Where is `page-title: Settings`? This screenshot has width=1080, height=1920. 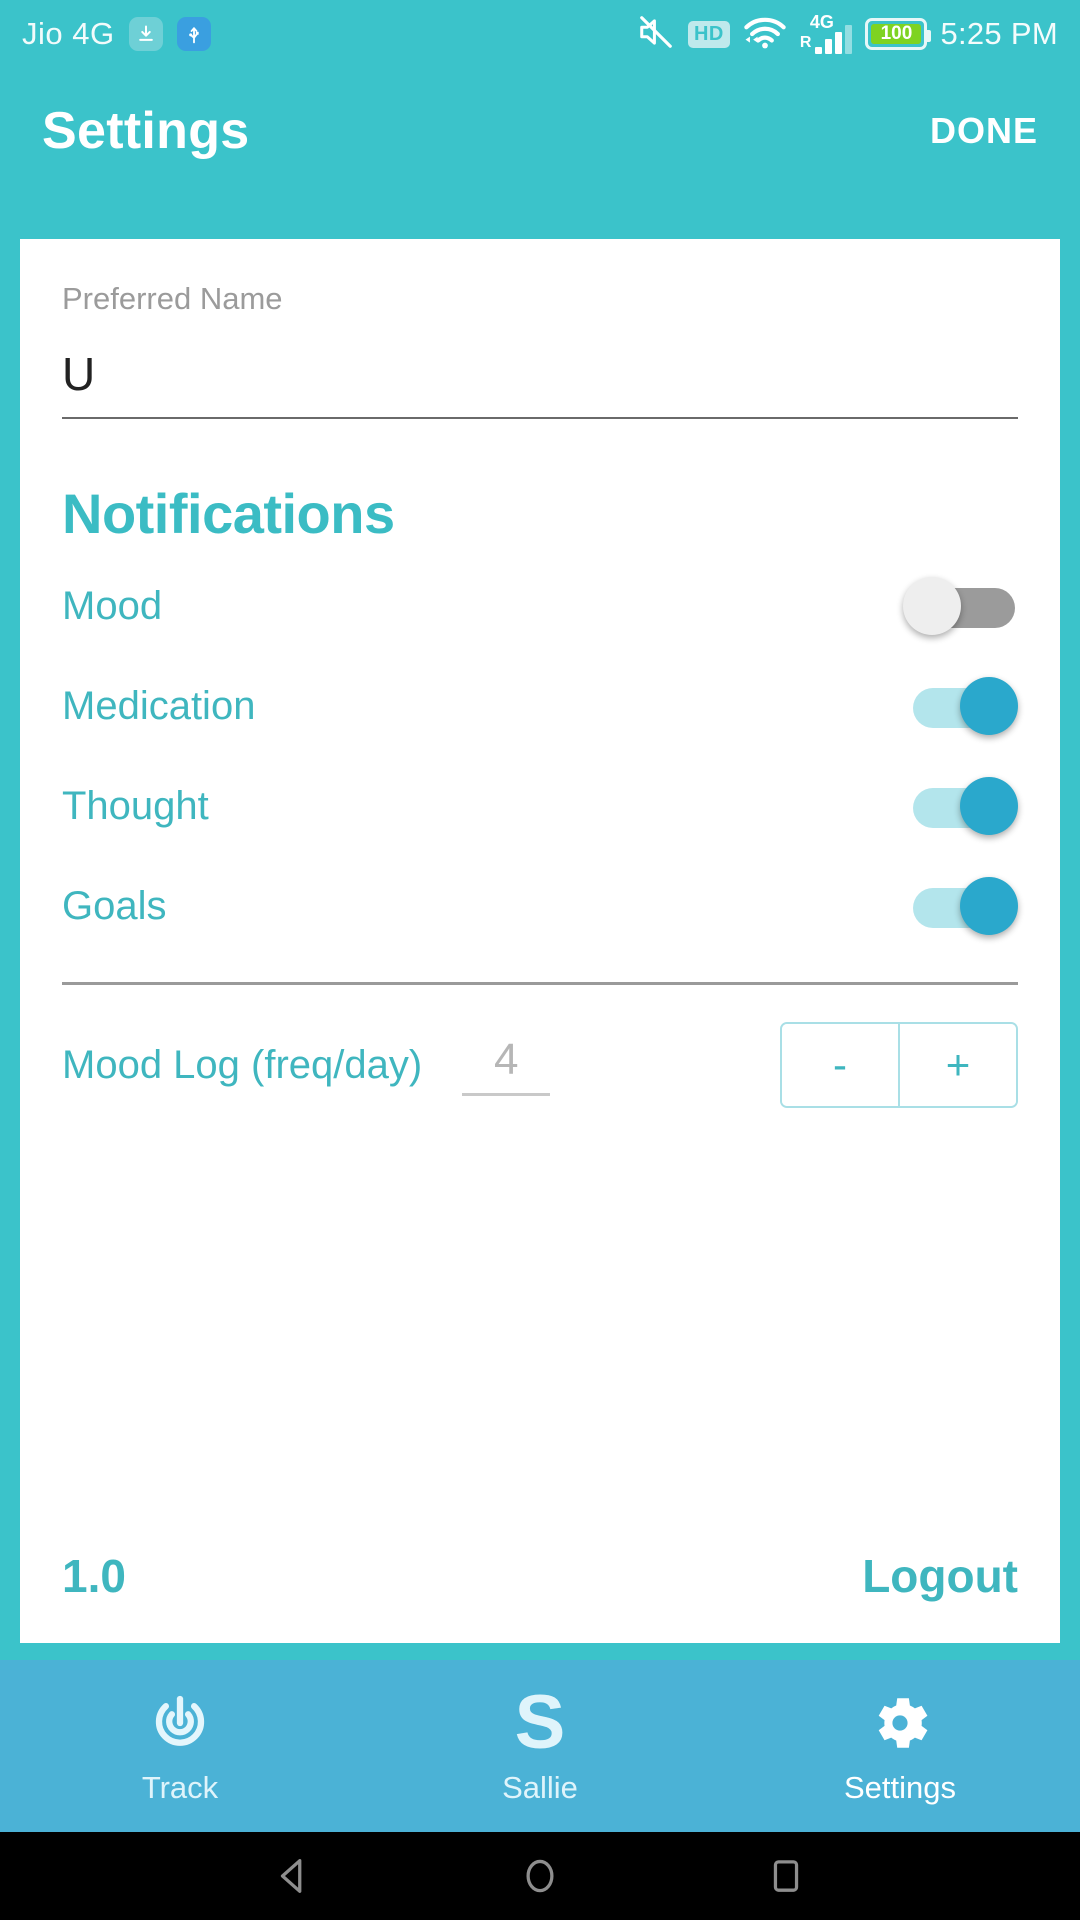 page-title: Settings is located at coordinates (146, 131).